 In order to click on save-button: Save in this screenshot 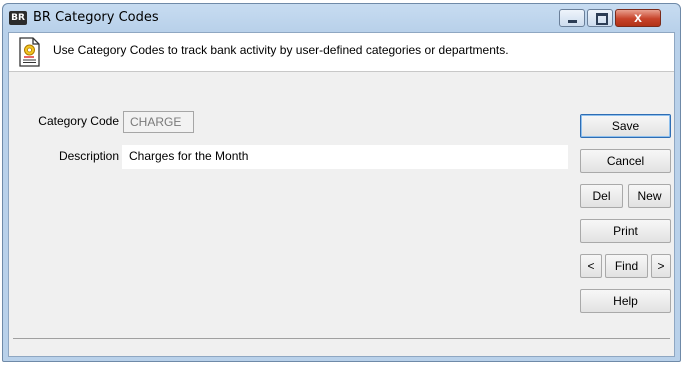, I will do `click(625, 126)`.